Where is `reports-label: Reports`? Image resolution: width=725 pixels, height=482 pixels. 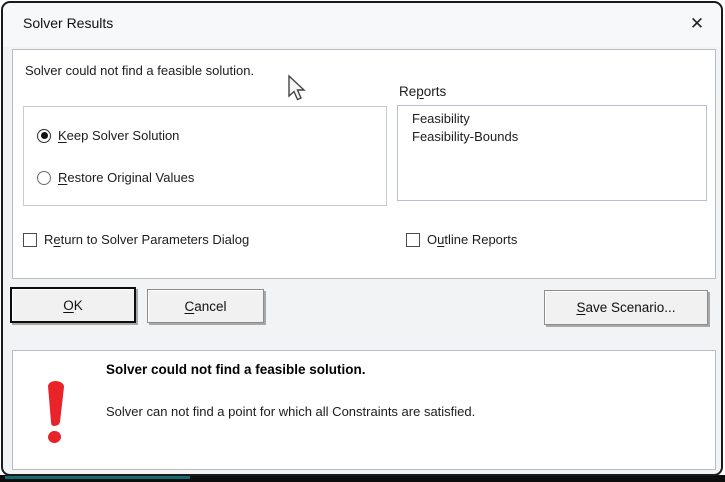
reports-label: Reports is located at coordinates (422, 91).